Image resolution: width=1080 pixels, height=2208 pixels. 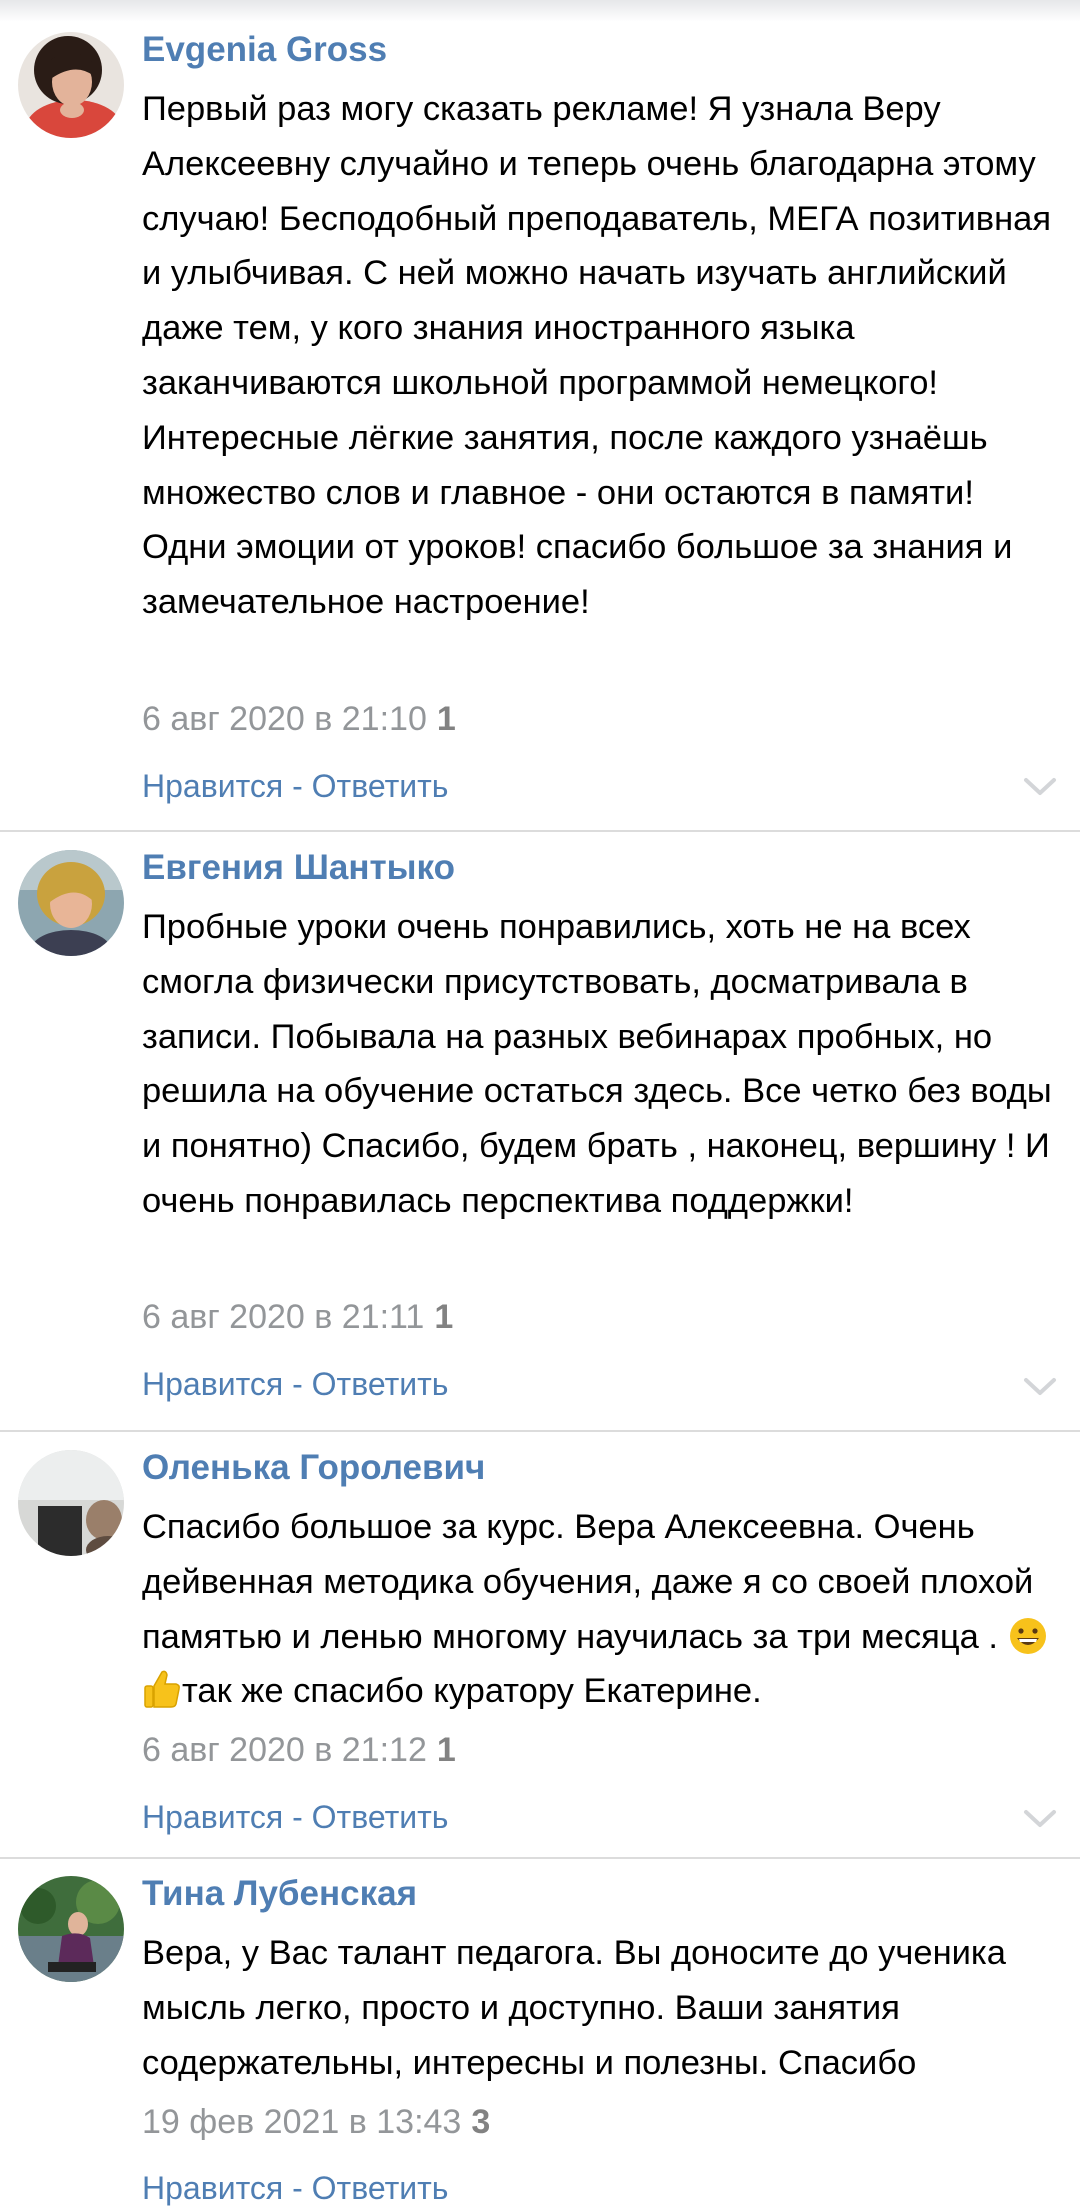 What do you see at coordinates (298, 868) in the screenshot?
I see `comment-author: Евгения Шантыко` at bounding box center [298, 868].